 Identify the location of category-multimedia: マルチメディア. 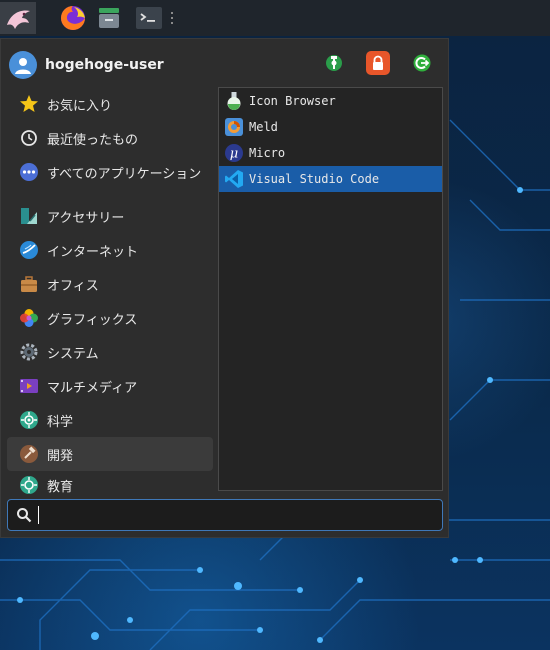
(110, 386).